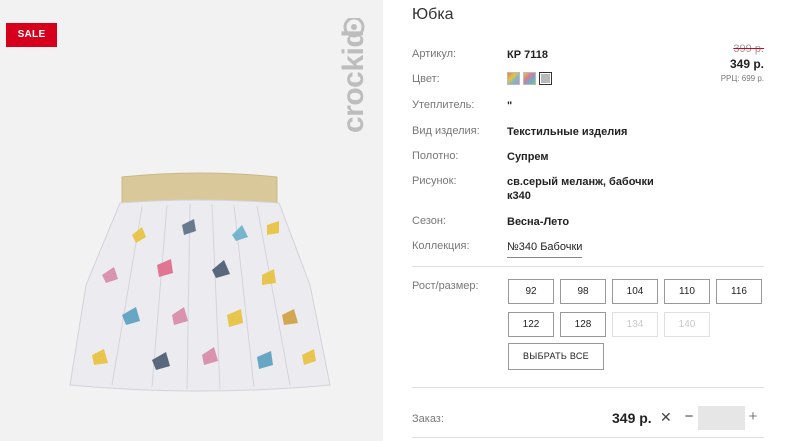 The height and width of the screenshot is (441, 800). Describe the element at coordinates (531, 324) in the screenshot. I see `size-option-122: 122` at that location.